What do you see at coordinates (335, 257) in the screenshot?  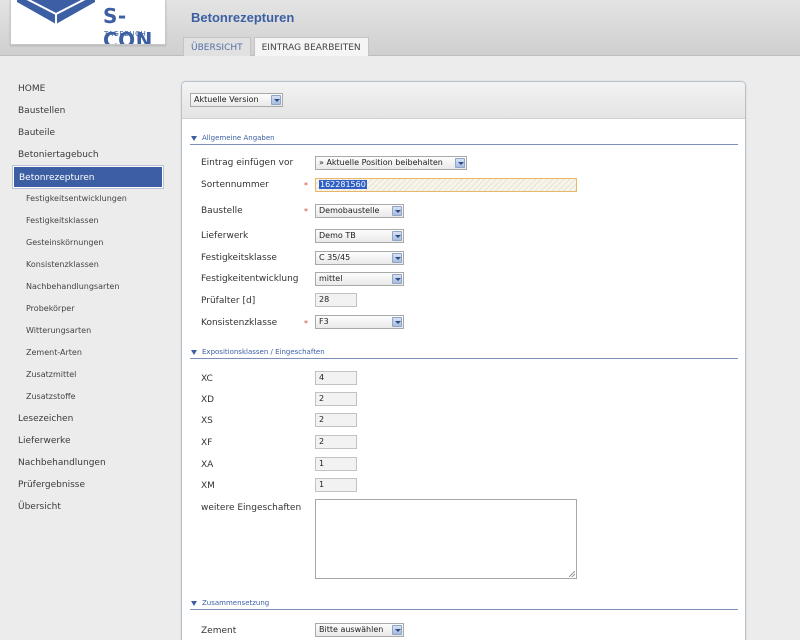 I see `festigkeitsklasse-value: C 35/45` at bounding box center [335, 257].